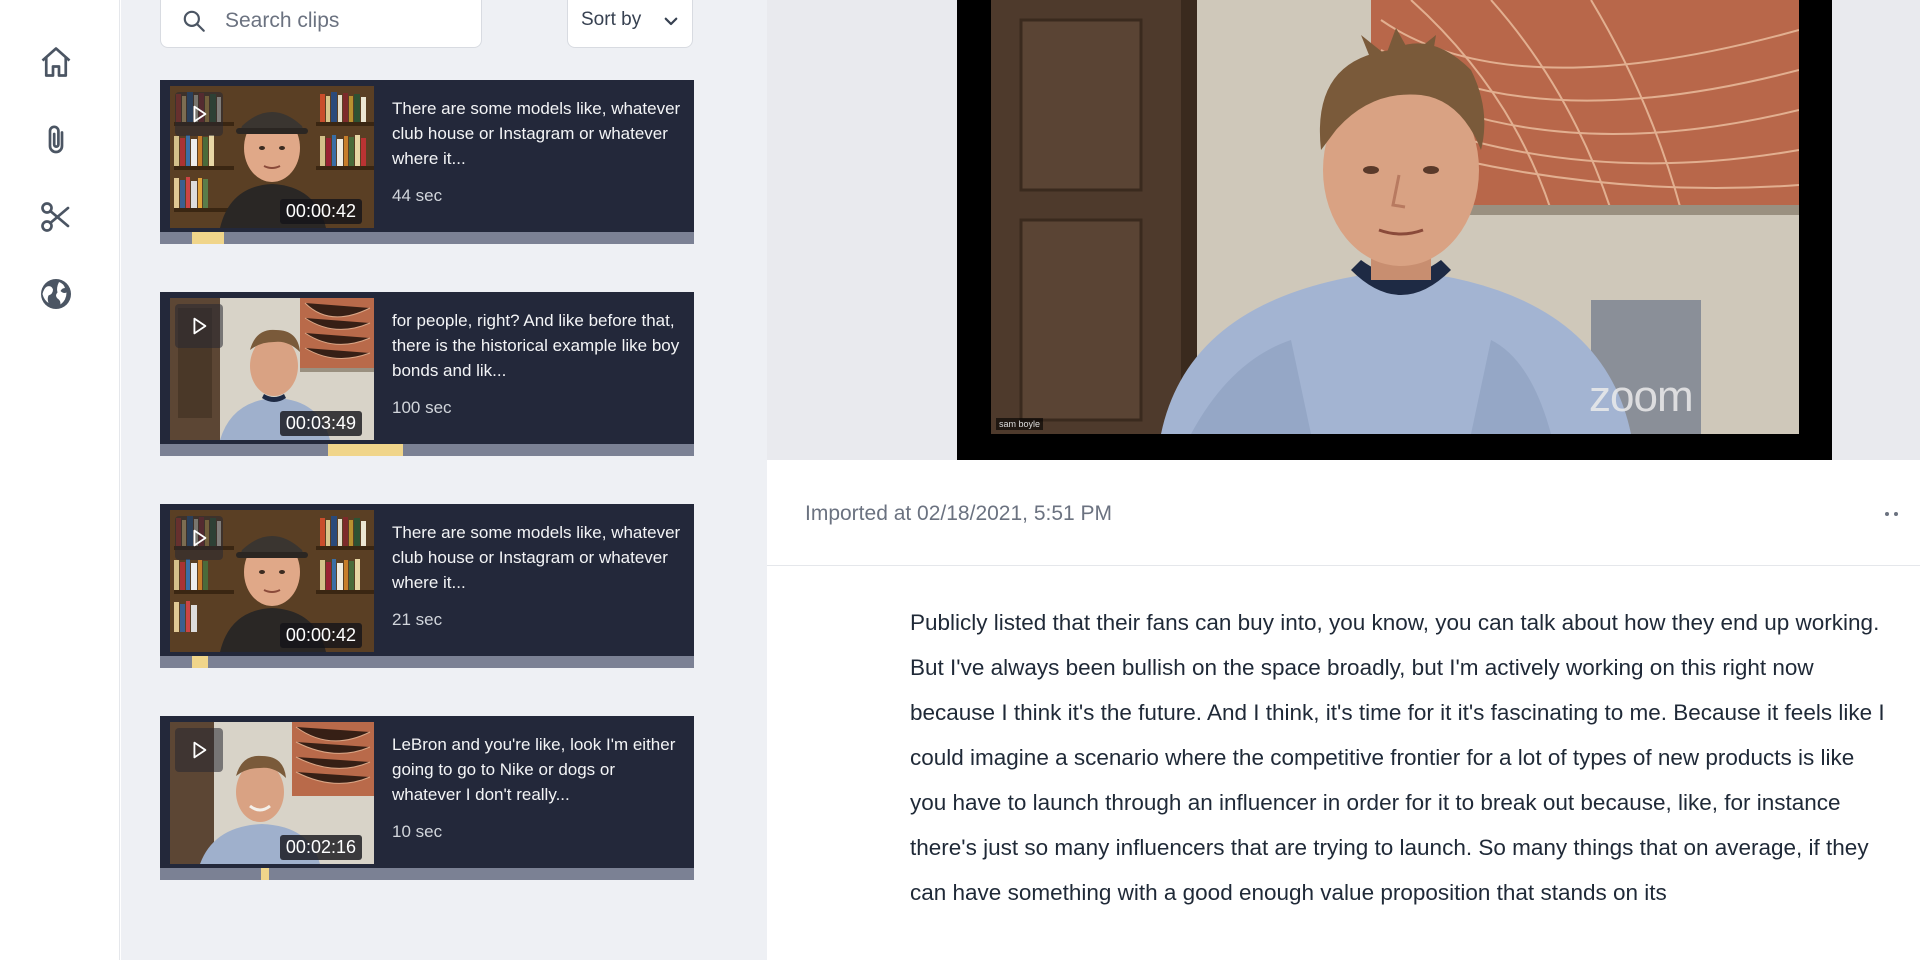 The height and width of the screenshot is (960, 1920). What do you see at coordinates (1641, 396) in the screenshot?
I see `zoom-watermark: zoom` at bounding box center [1641, 396].